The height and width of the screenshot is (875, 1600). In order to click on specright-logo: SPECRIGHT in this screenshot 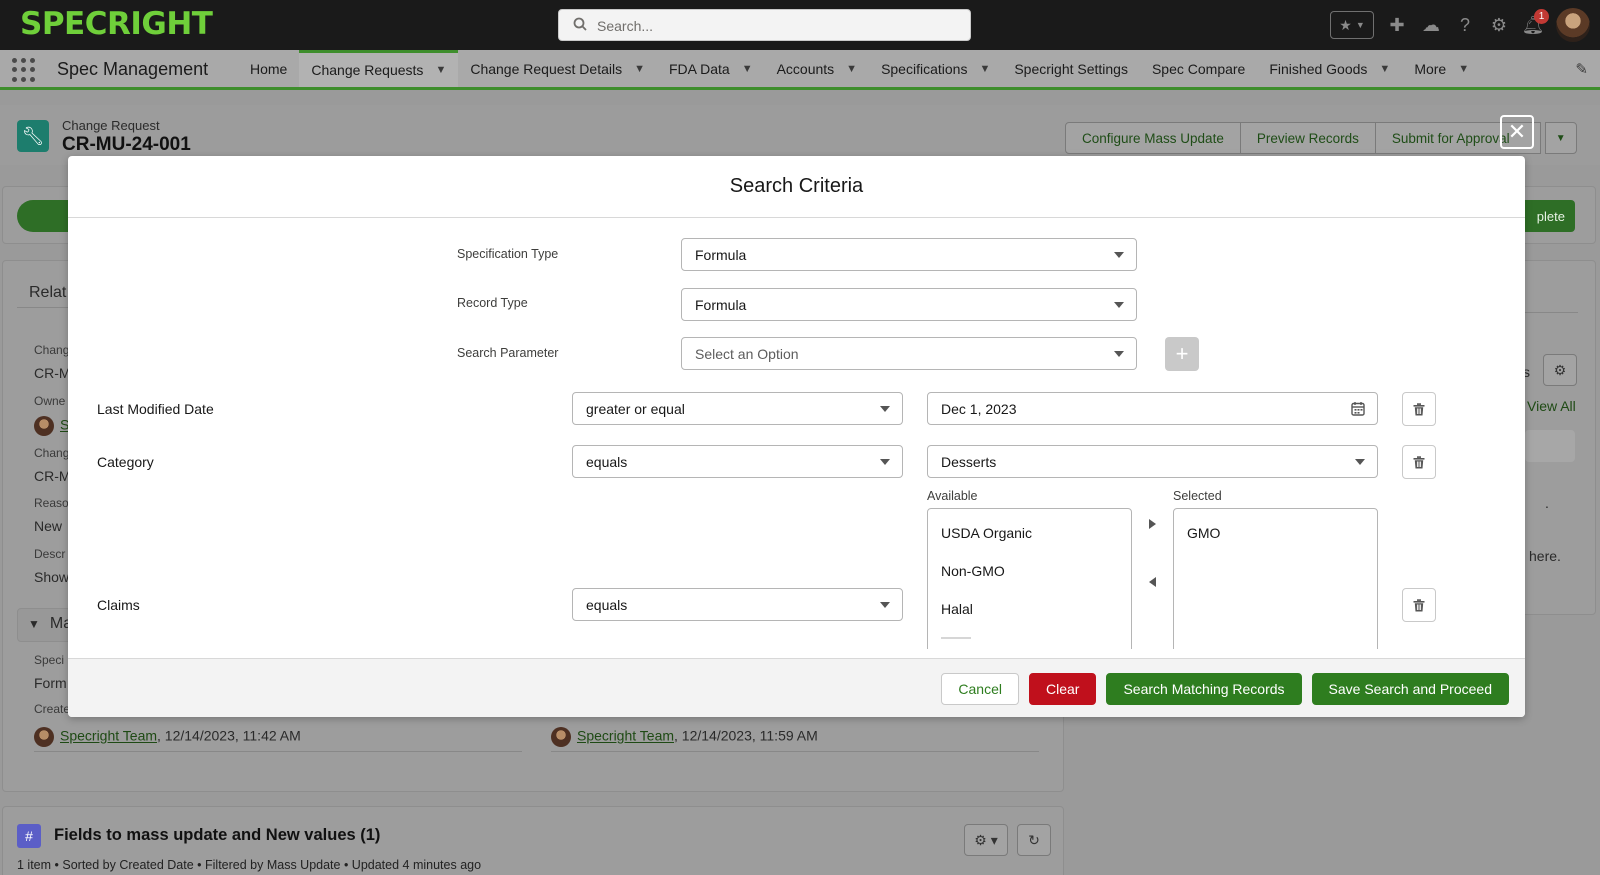, I will do `click(116, 24)`.